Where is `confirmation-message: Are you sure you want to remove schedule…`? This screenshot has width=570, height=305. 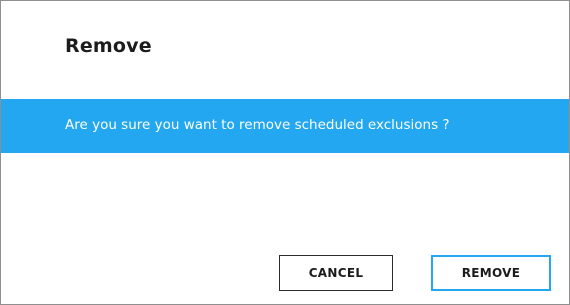 confirmation-message: Are you sure you want to remove schedule… is located at coordinates (257, 125).